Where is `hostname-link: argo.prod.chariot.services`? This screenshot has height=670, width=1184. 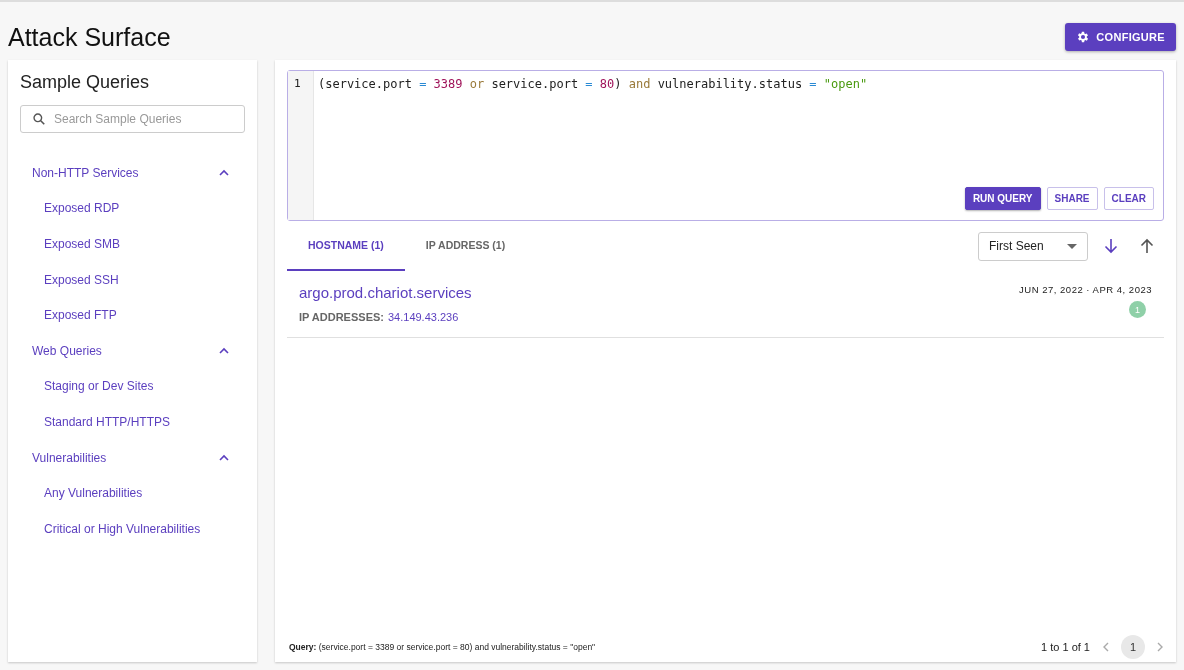
hostname-link: argo.prod.chariot.services is located at coordinates (385, 292).